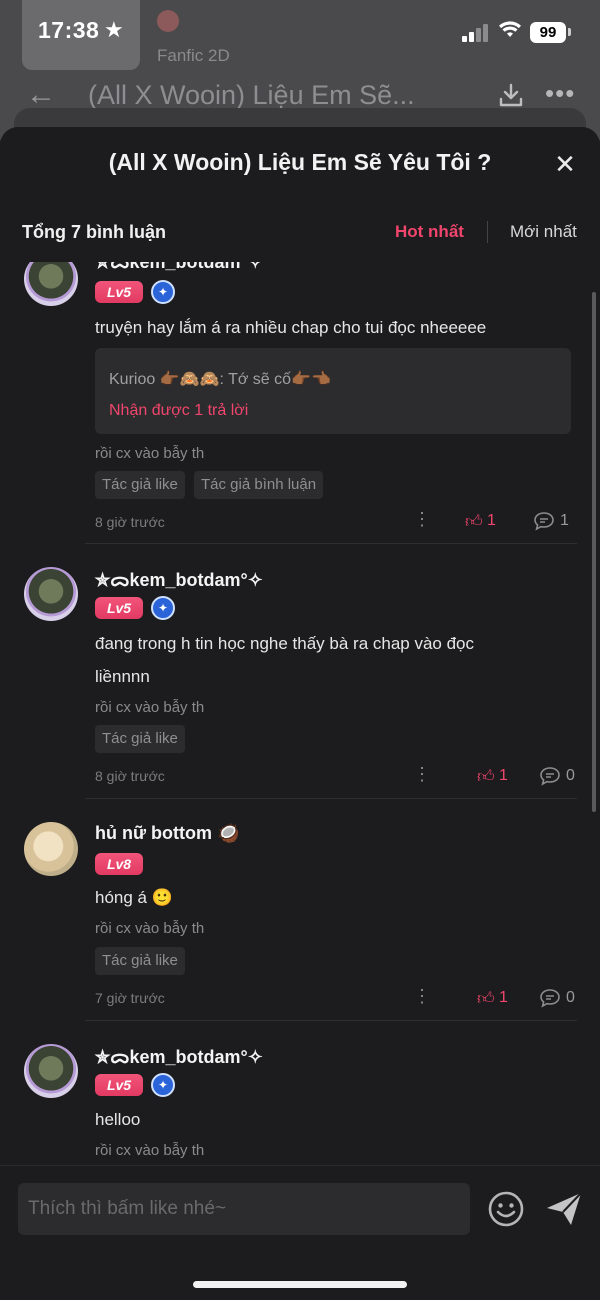 The image size is (600, 1300). What do you see at coordinates (487, 232) in the screenshot?
I see `sort-divider` at bounding box center [487, 232].